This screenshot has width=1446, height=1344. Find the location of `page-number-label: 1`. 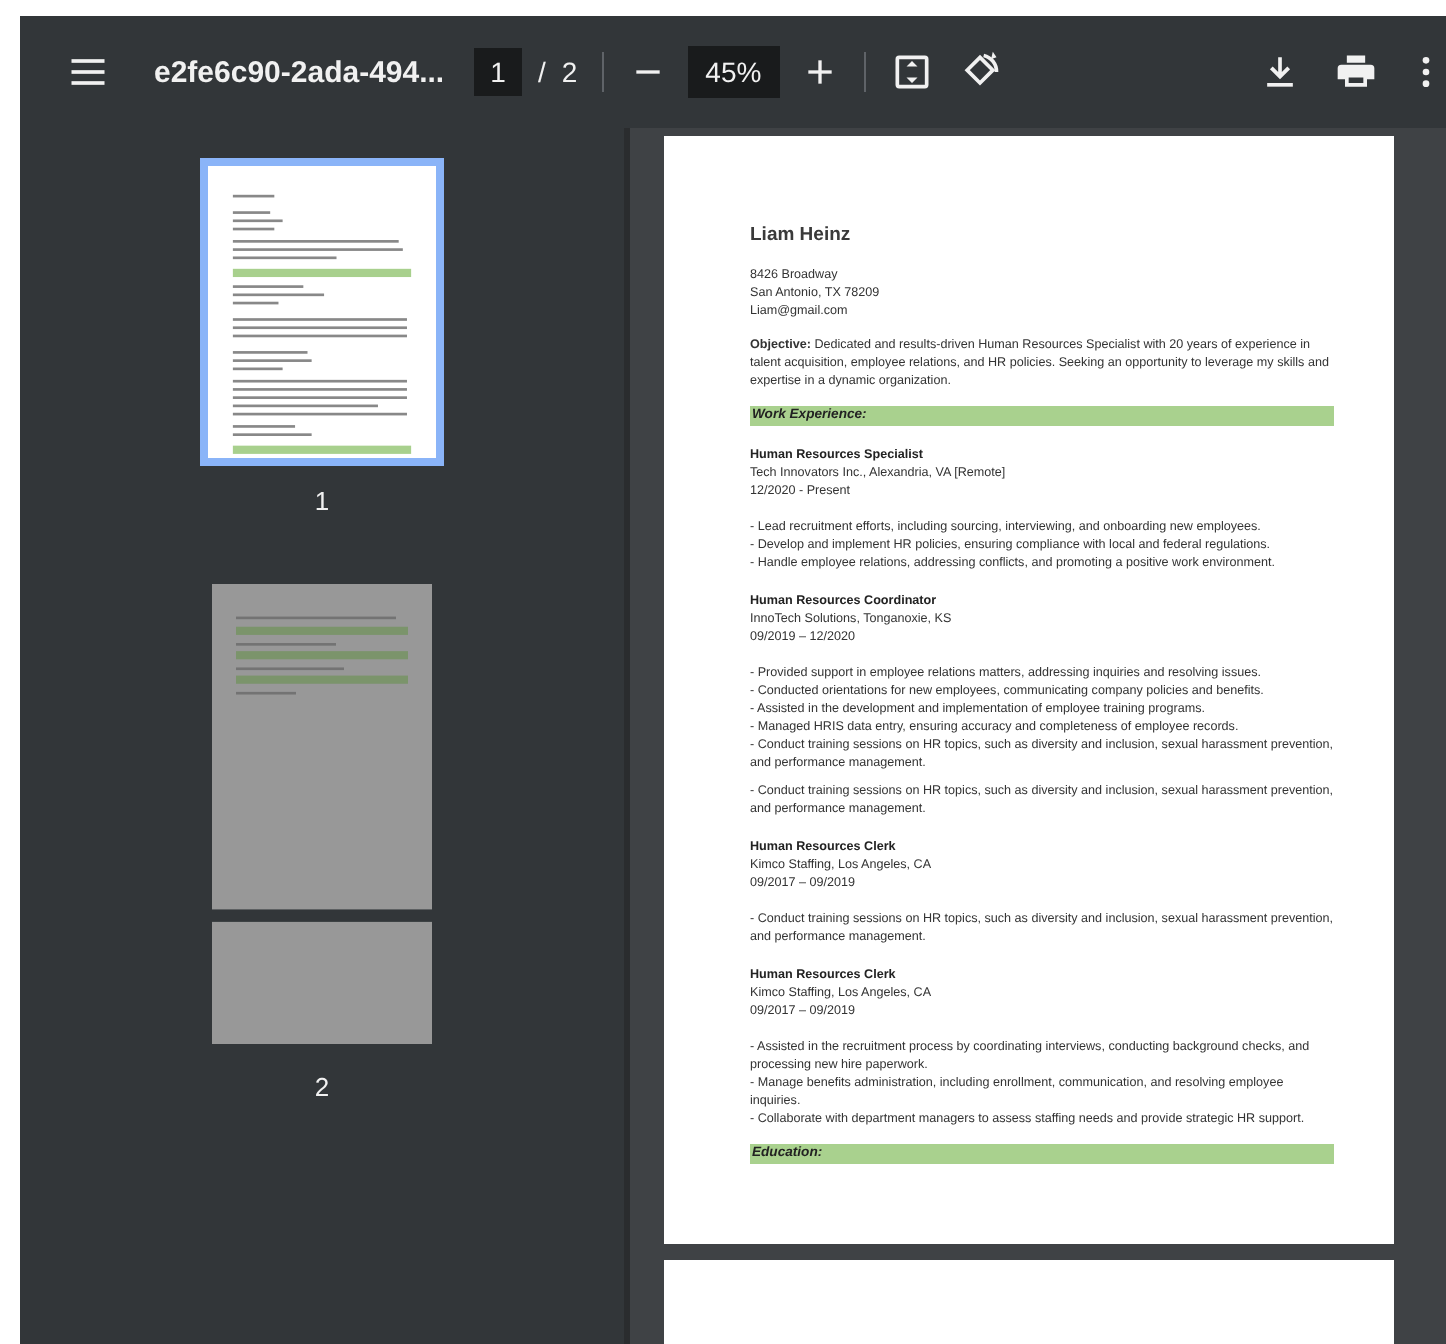

page-number-label: 1 is located at coordinates (322, 501).